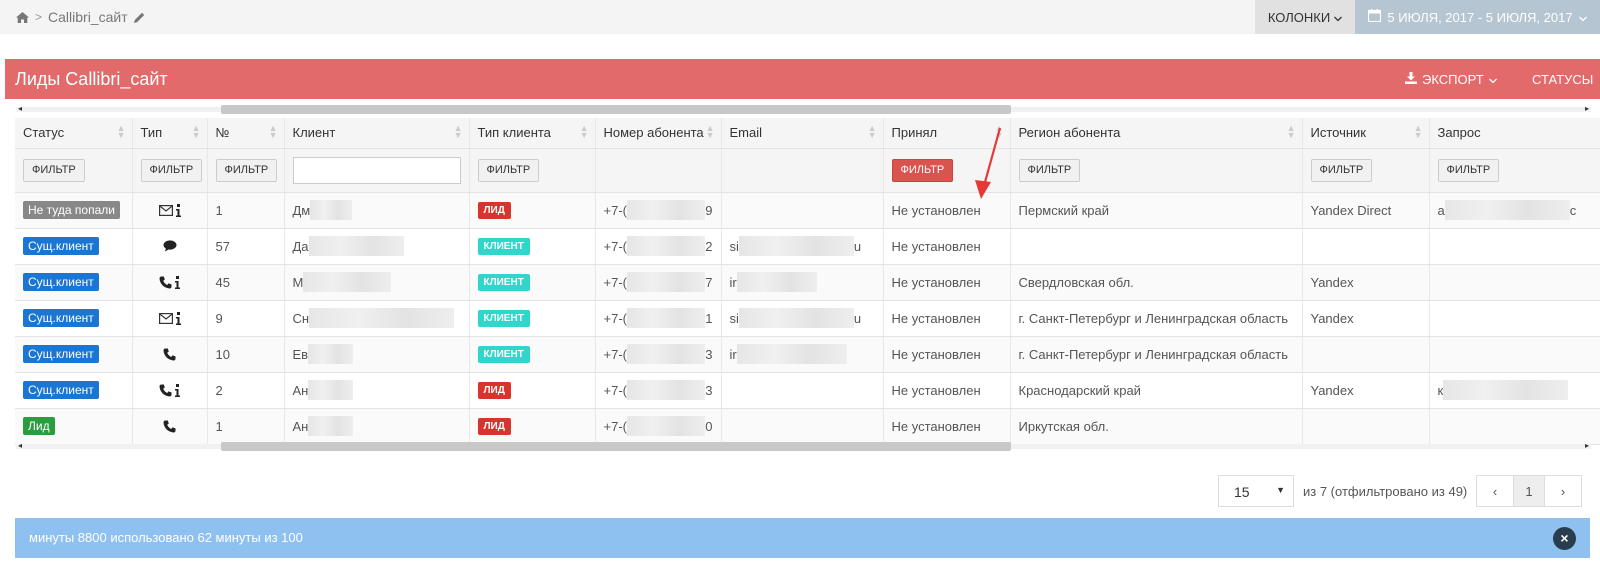 This screenshot has width=1600, height=568. I want to click on email-suffix: u, so click(857, 246).